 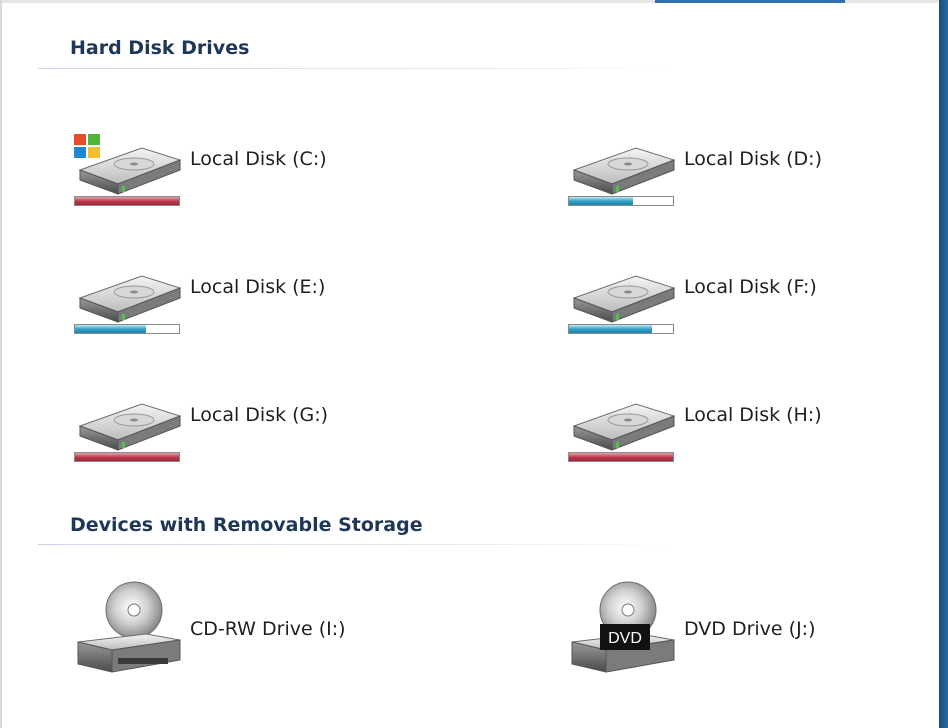 I want to click on drive-label: Local Disk (C:), so click(x=258, y=159).